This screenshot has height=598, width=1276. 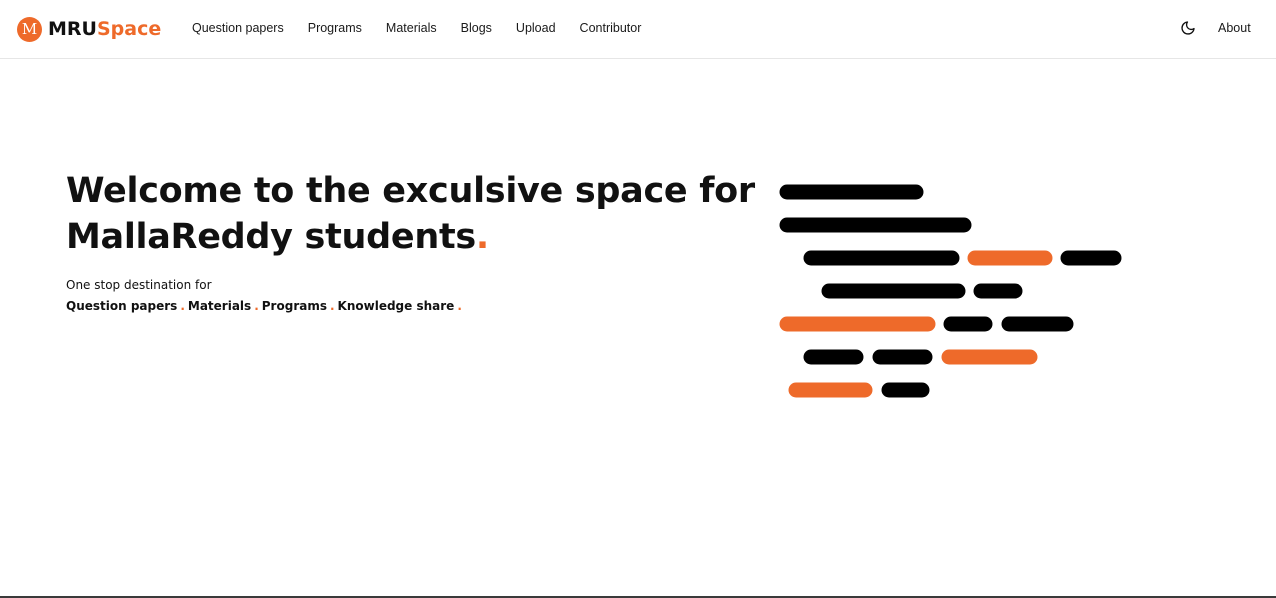 I want to click on brand-logo: M MRUSpace, so click(x=89, y=29).